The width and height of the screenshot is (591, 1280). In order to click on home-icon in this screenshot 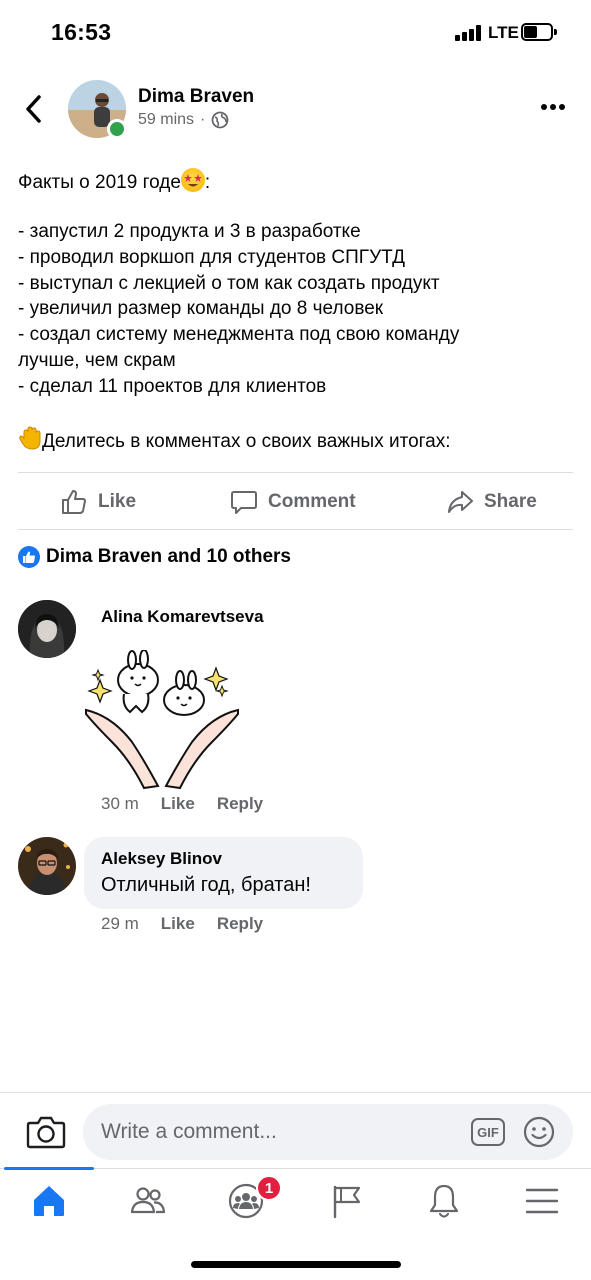, I will do `click(49, 1201)`.